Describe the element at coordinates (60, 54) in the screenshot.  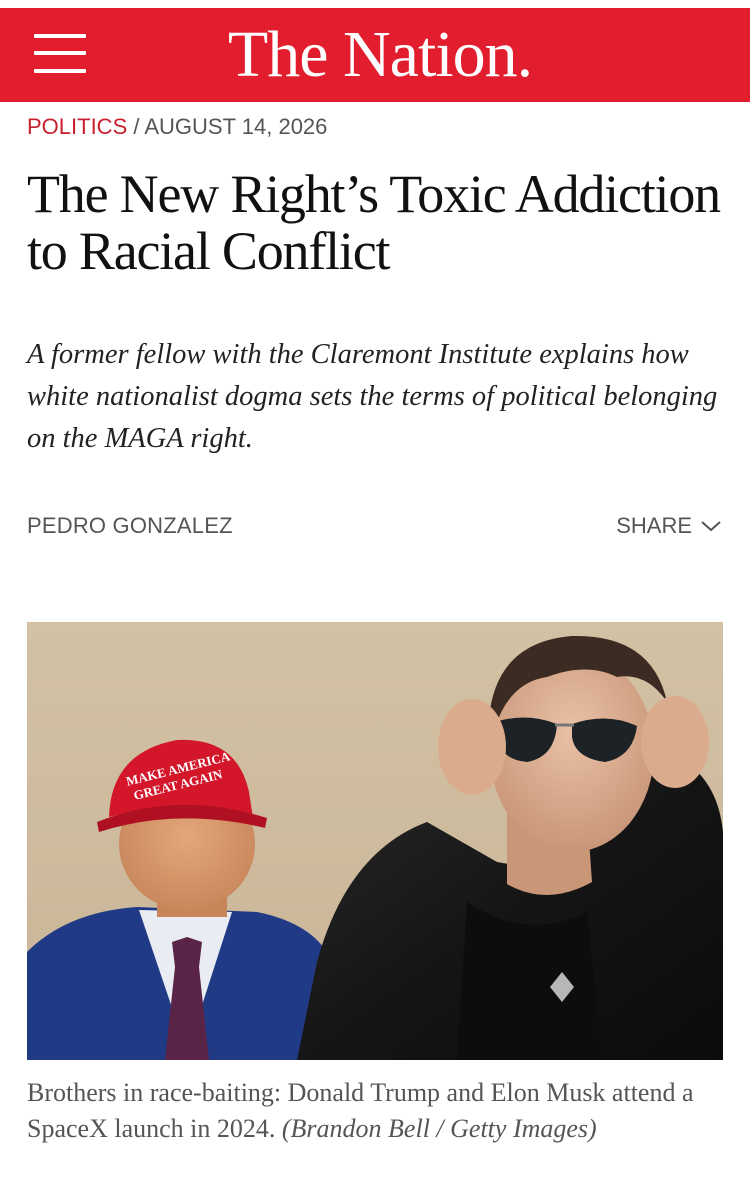
I see `hamburger-menu-icon` at that location.